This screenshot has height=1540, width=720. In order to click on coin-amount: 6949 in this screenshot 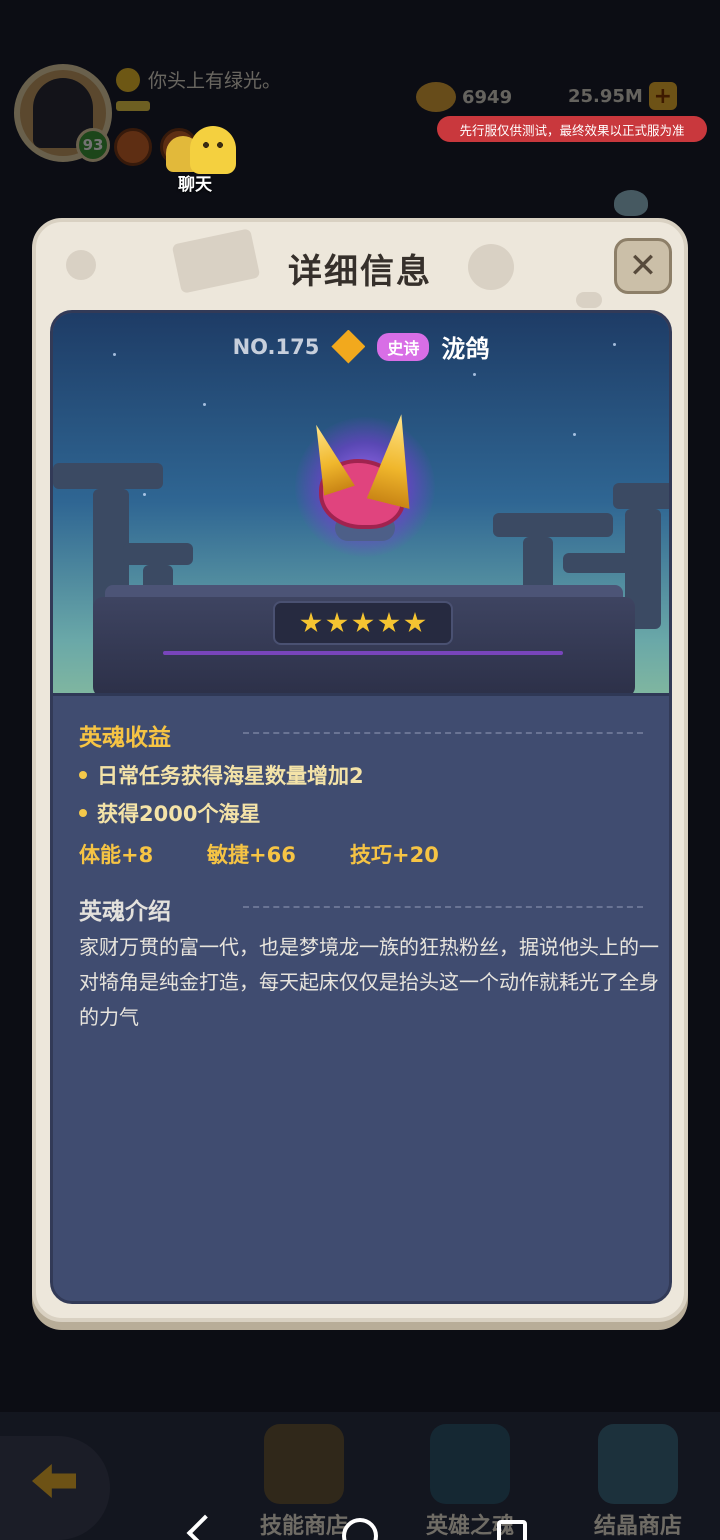, I will do `click(487, 97)`.